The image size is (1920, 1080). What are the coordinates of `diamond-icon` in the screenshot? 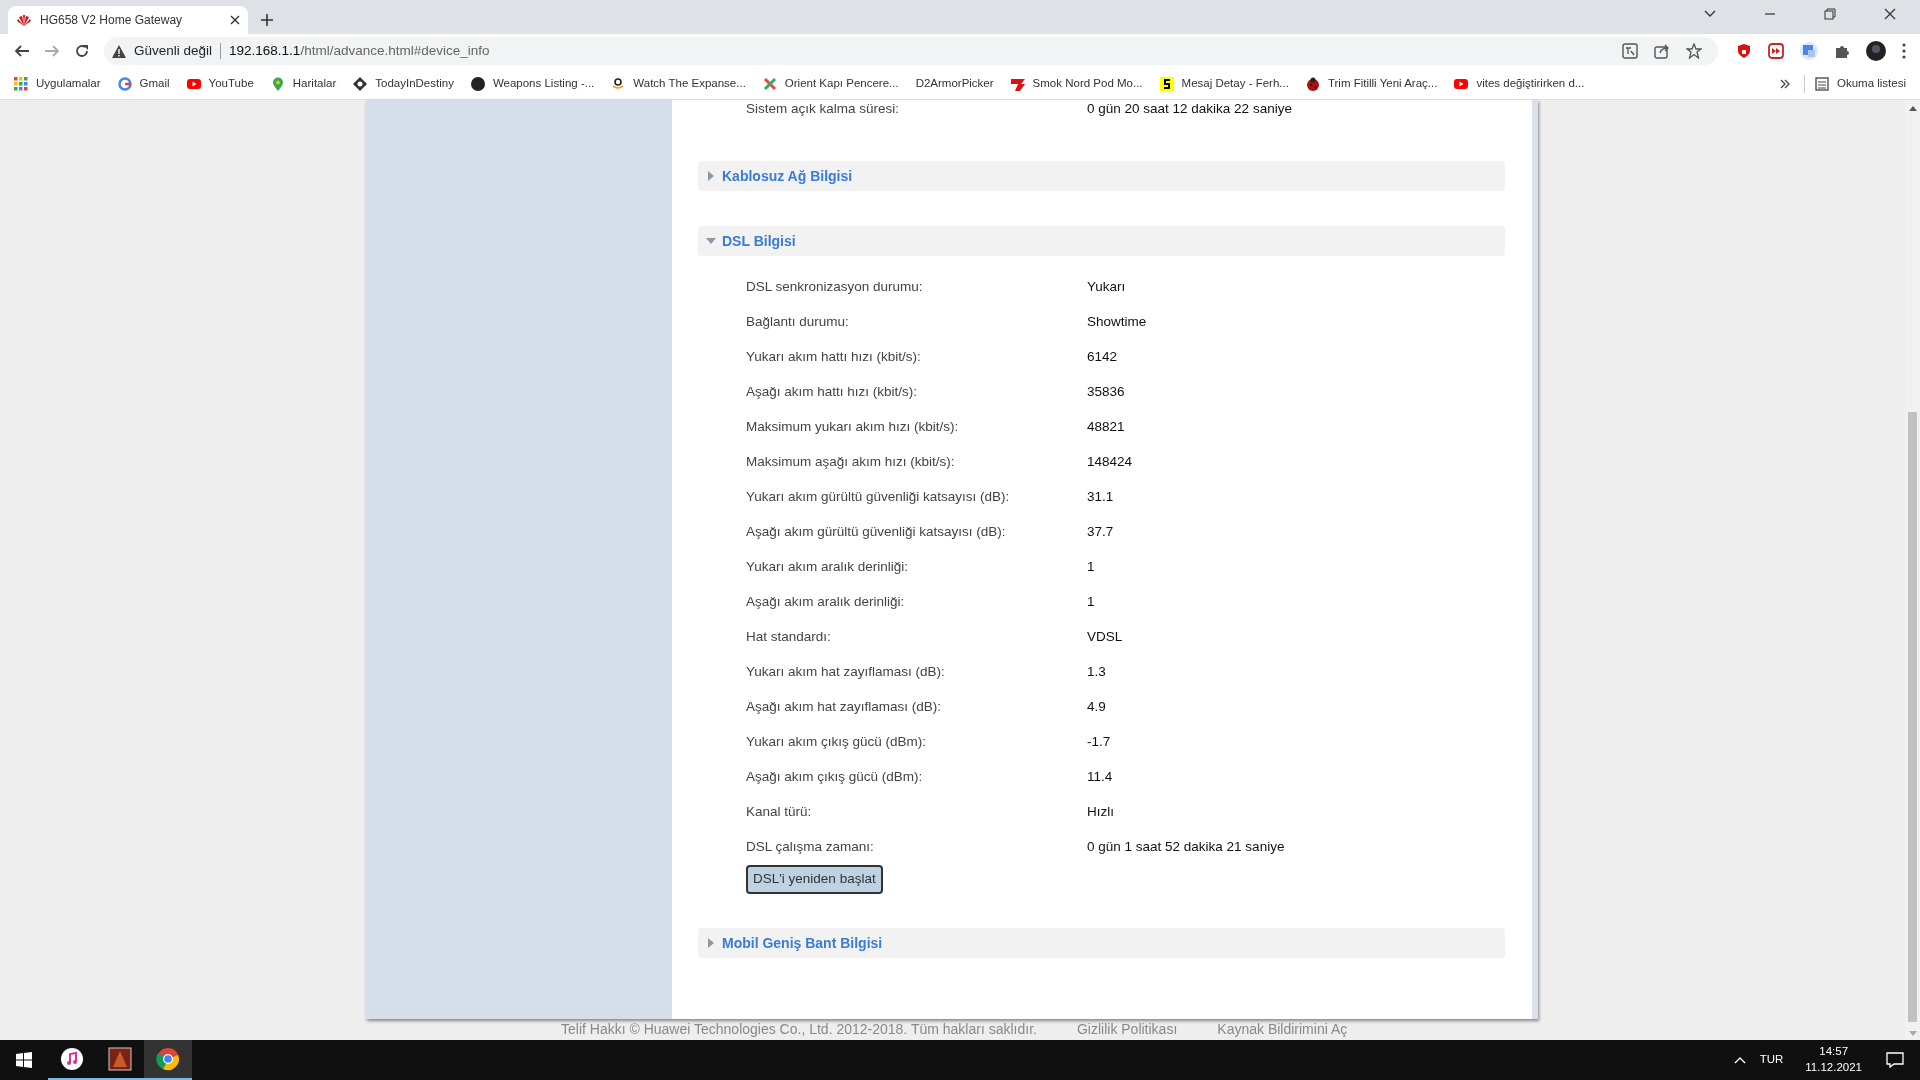 It's located at (360, 83).